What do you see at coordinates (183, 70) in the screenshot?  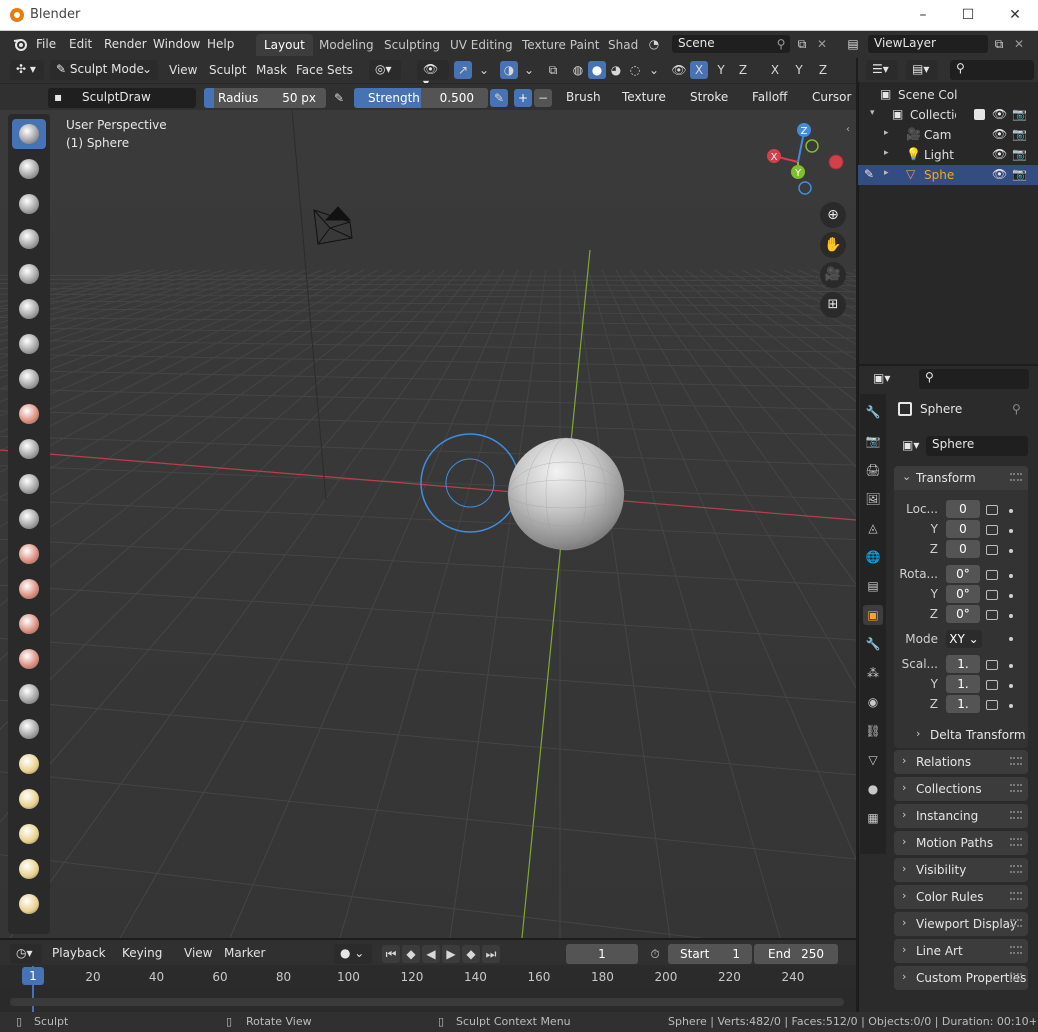 I see `viewport-menu-view: View` at bounding box center [183, 70].